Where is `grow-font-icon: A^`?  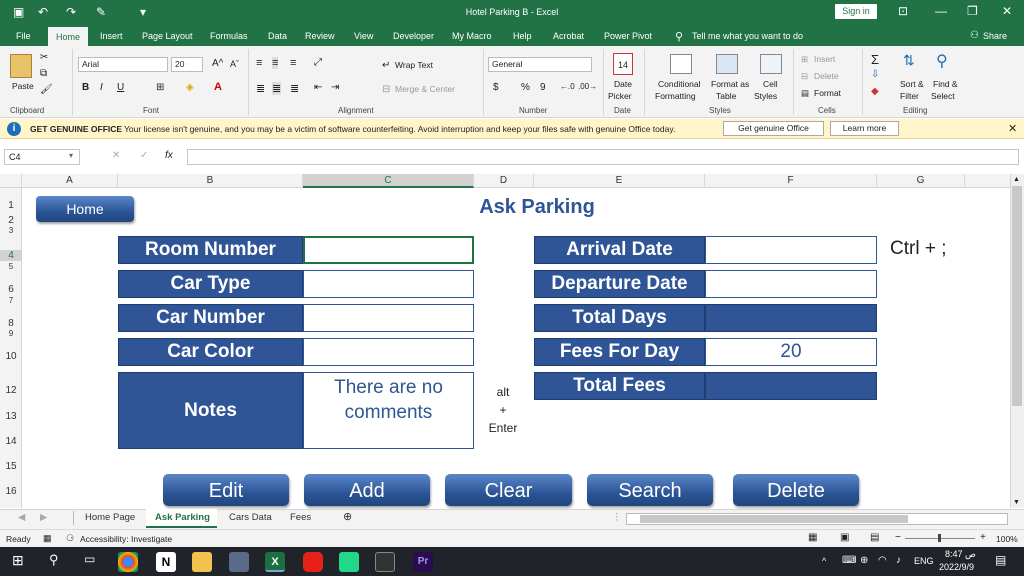
grow-font-icon: A^ is located at coordinates (217, 63).